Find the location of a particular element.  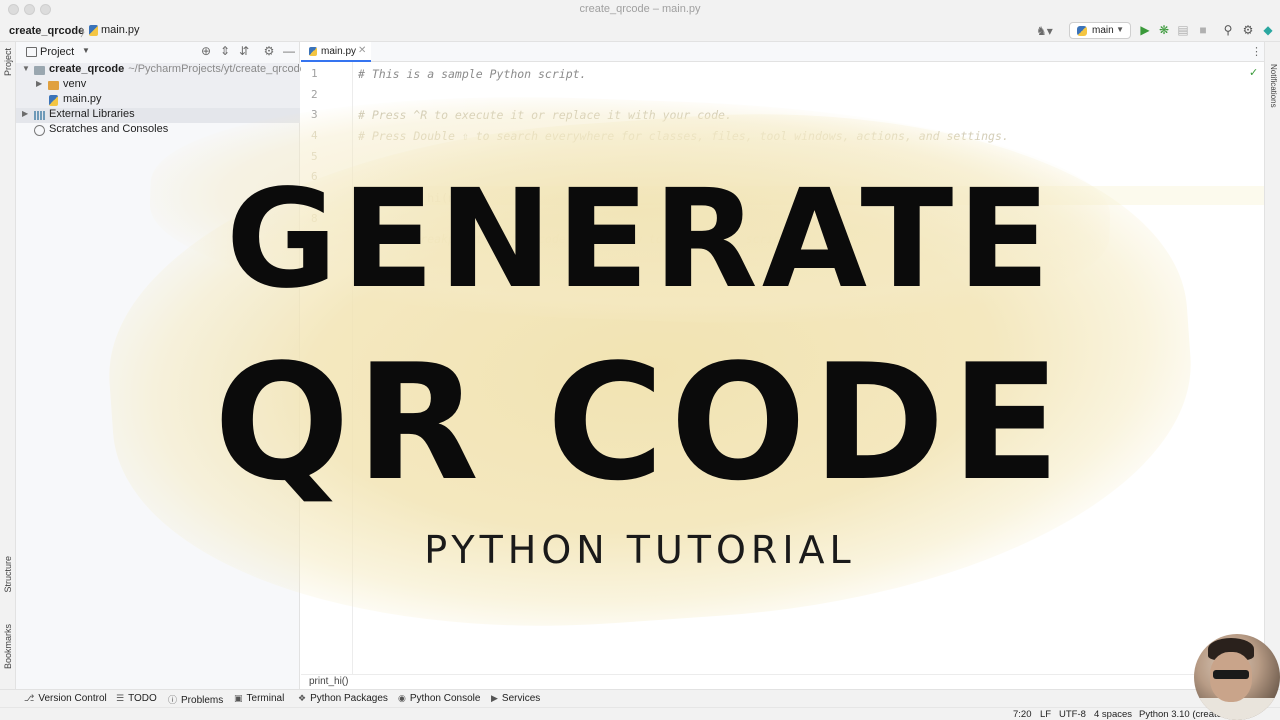

terminal-icon: ▣ is located at coordinates (238, 698).